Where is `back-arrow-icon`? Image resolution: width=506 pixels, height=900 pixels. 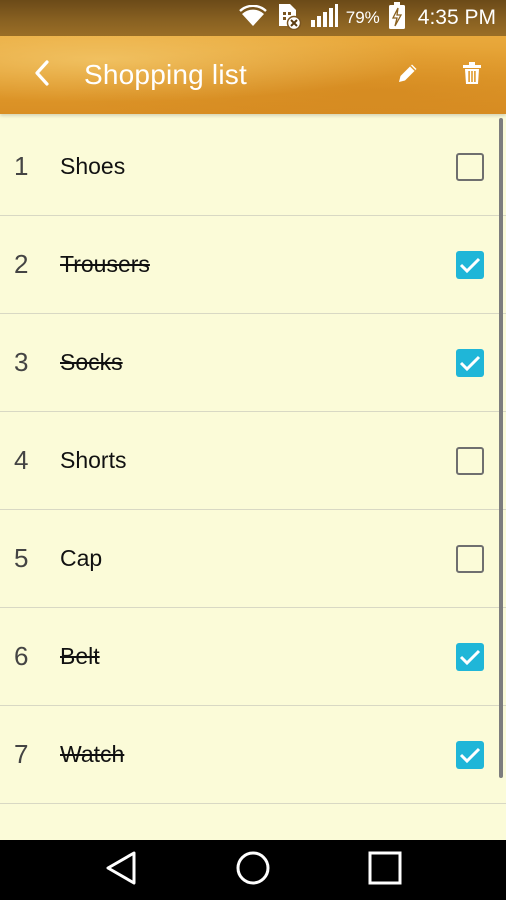
back-arrow-icon is located at coordinates (42, 75).